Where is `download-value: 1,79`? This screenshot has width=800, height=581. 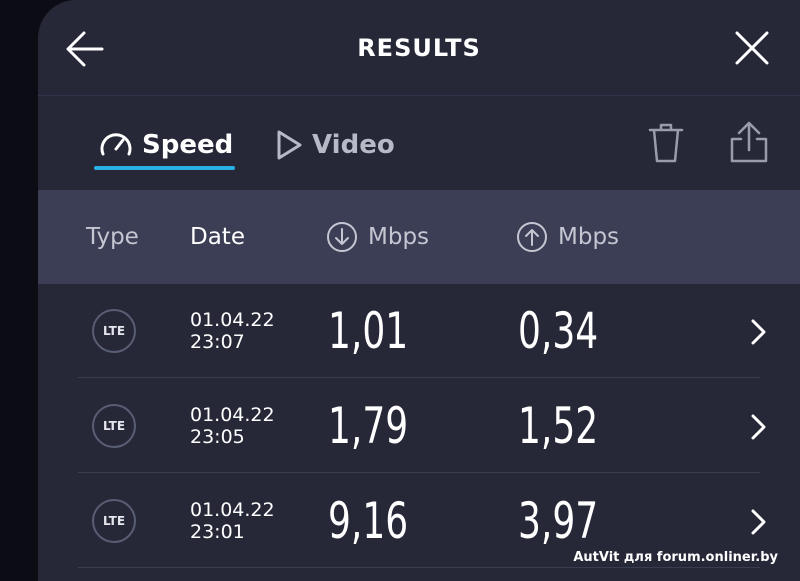
download-value: 1,79 is located at coordinates (368, 426).